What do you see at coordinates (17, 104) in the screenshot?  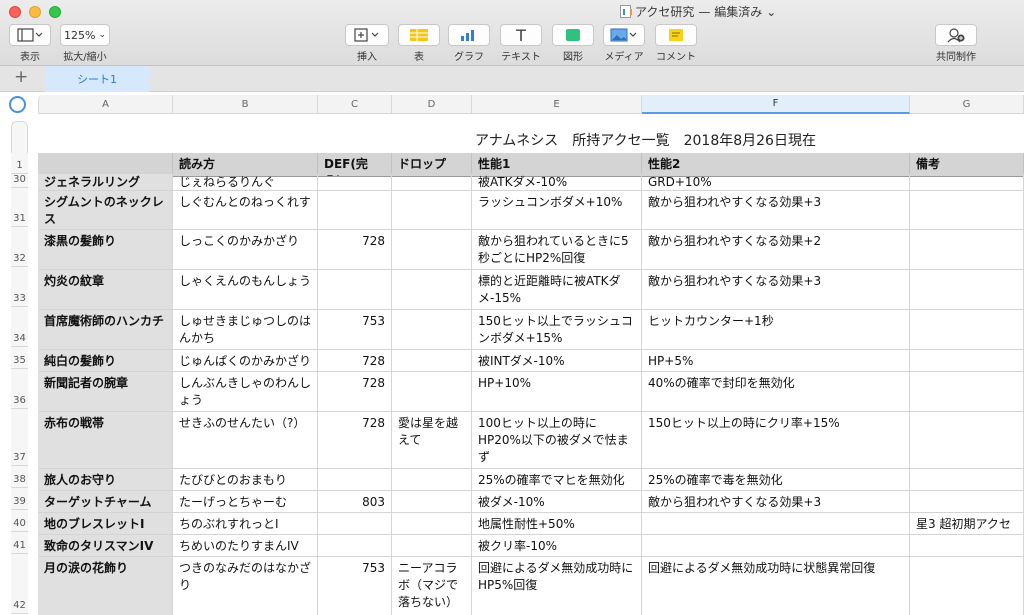 I see `select-all-table-button` at bounding box center [17, 104].